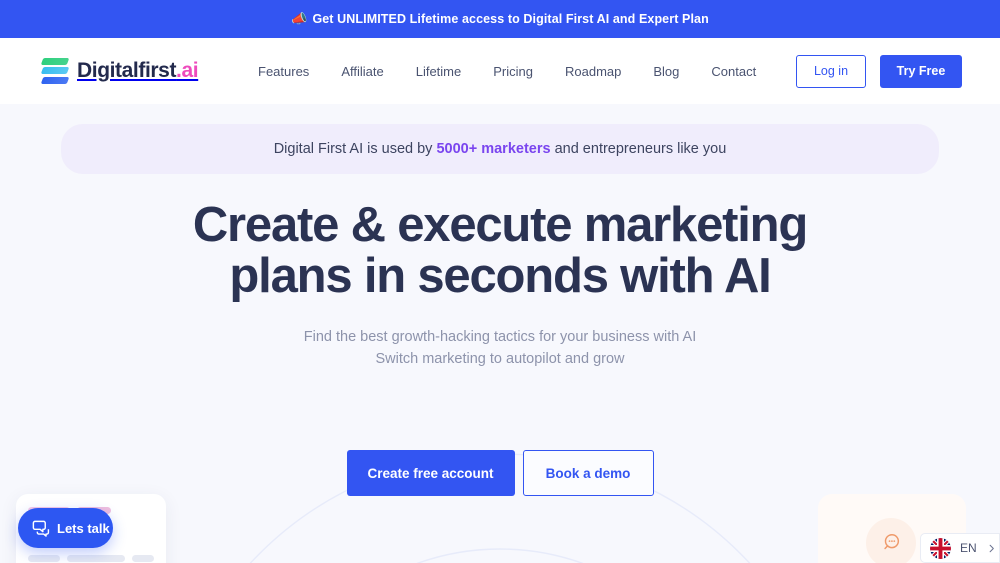 This screenshot has width=1000, height=563. I want to click on hero-title-line-2: plans in seconds with AI, so click(500, 276).